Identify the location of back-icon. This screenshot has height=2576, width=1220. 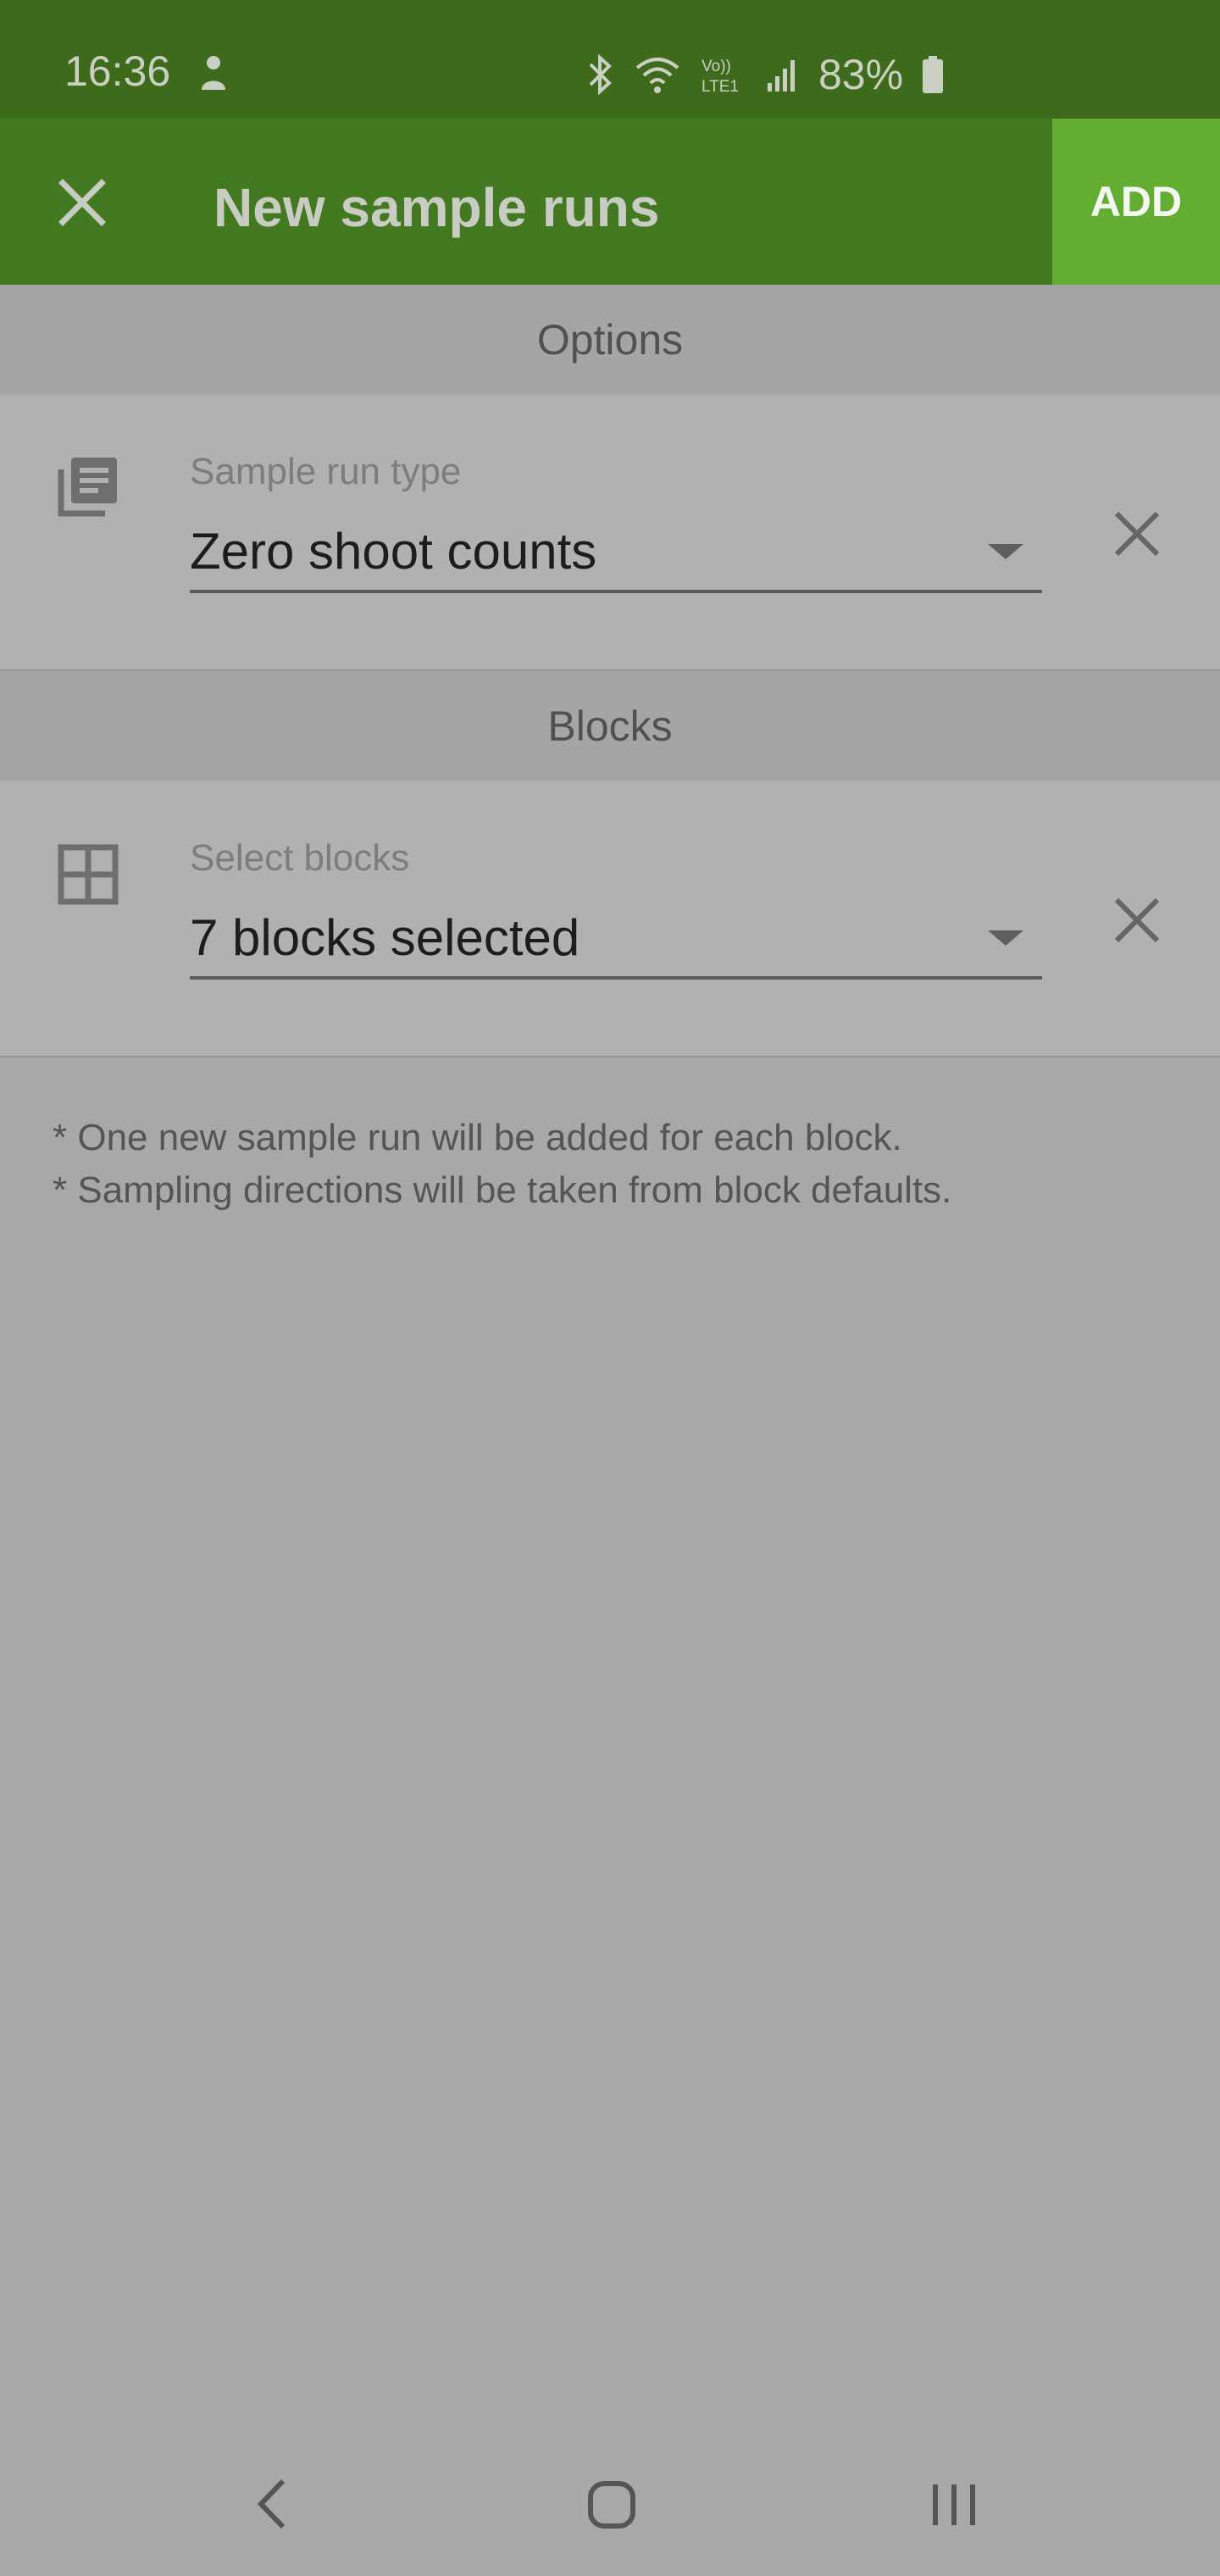
(272, 2504).